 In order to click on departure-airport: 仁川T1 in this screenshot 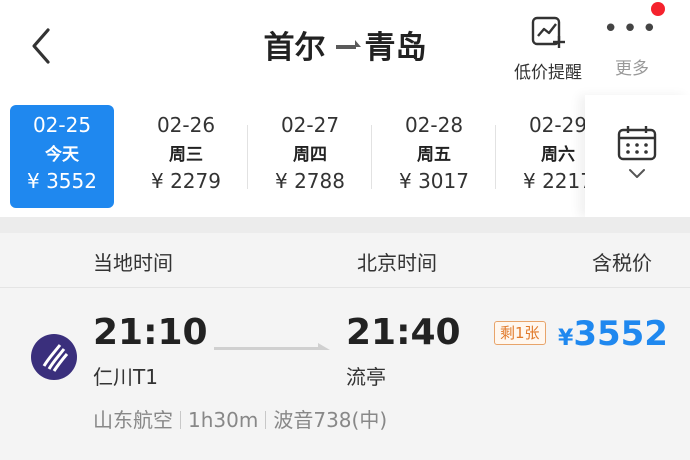, I will do `click(125, 377)`.